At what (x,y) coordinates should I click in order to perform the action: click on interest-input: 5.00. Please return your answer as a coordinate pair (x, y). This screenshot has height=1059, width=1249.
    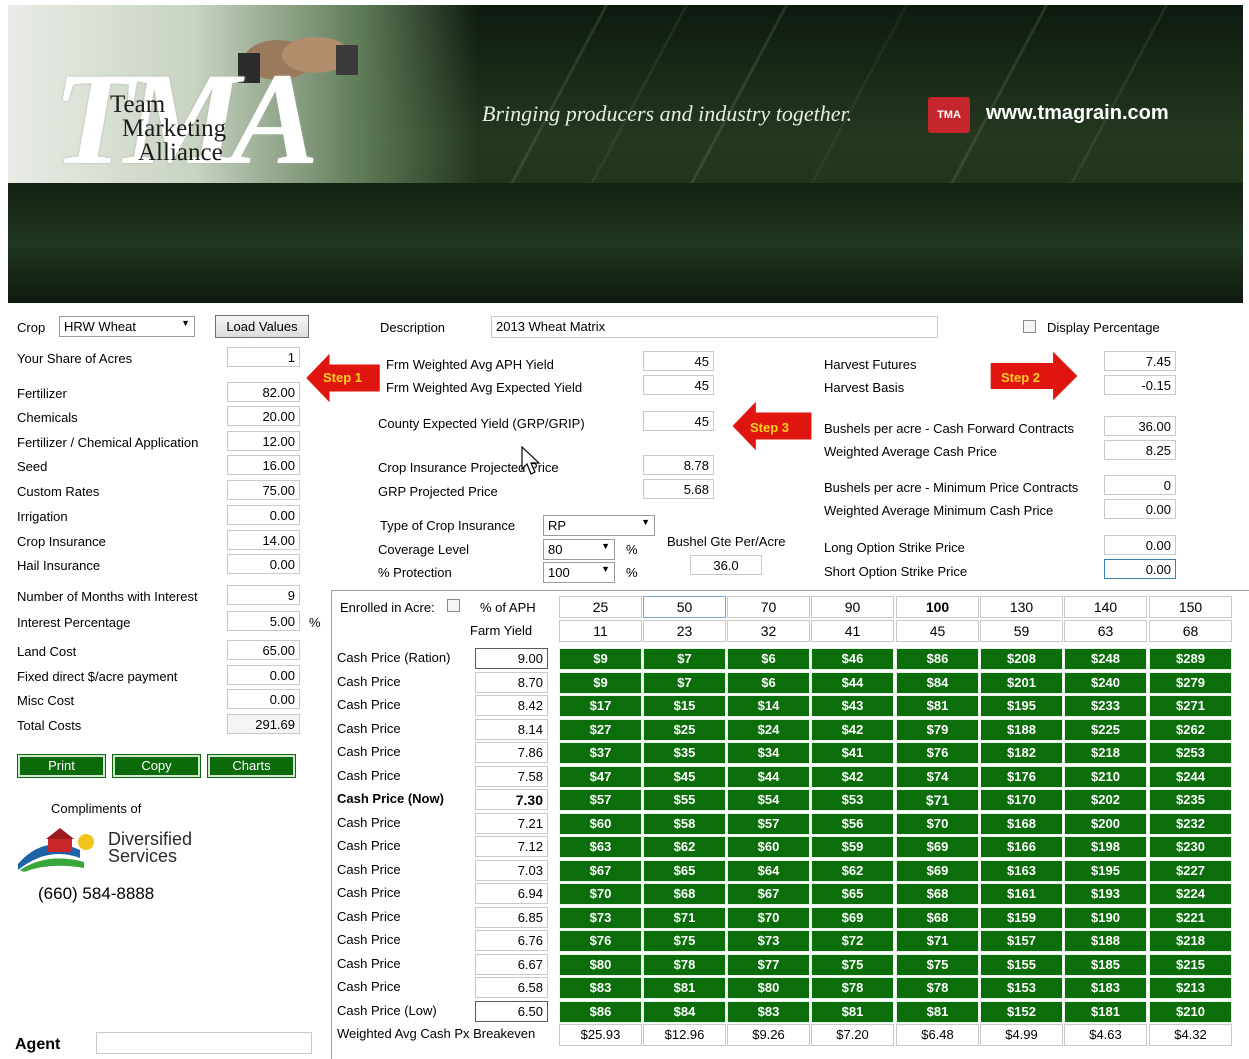
    Looking at the image, I should click on (263, 621).